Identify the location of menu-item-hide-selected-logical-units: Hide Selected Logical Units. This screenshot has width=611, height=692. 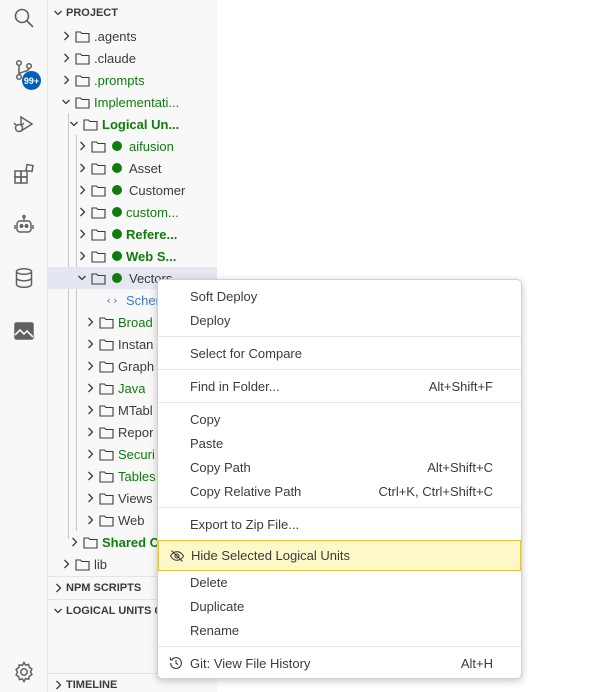
(339, 555).